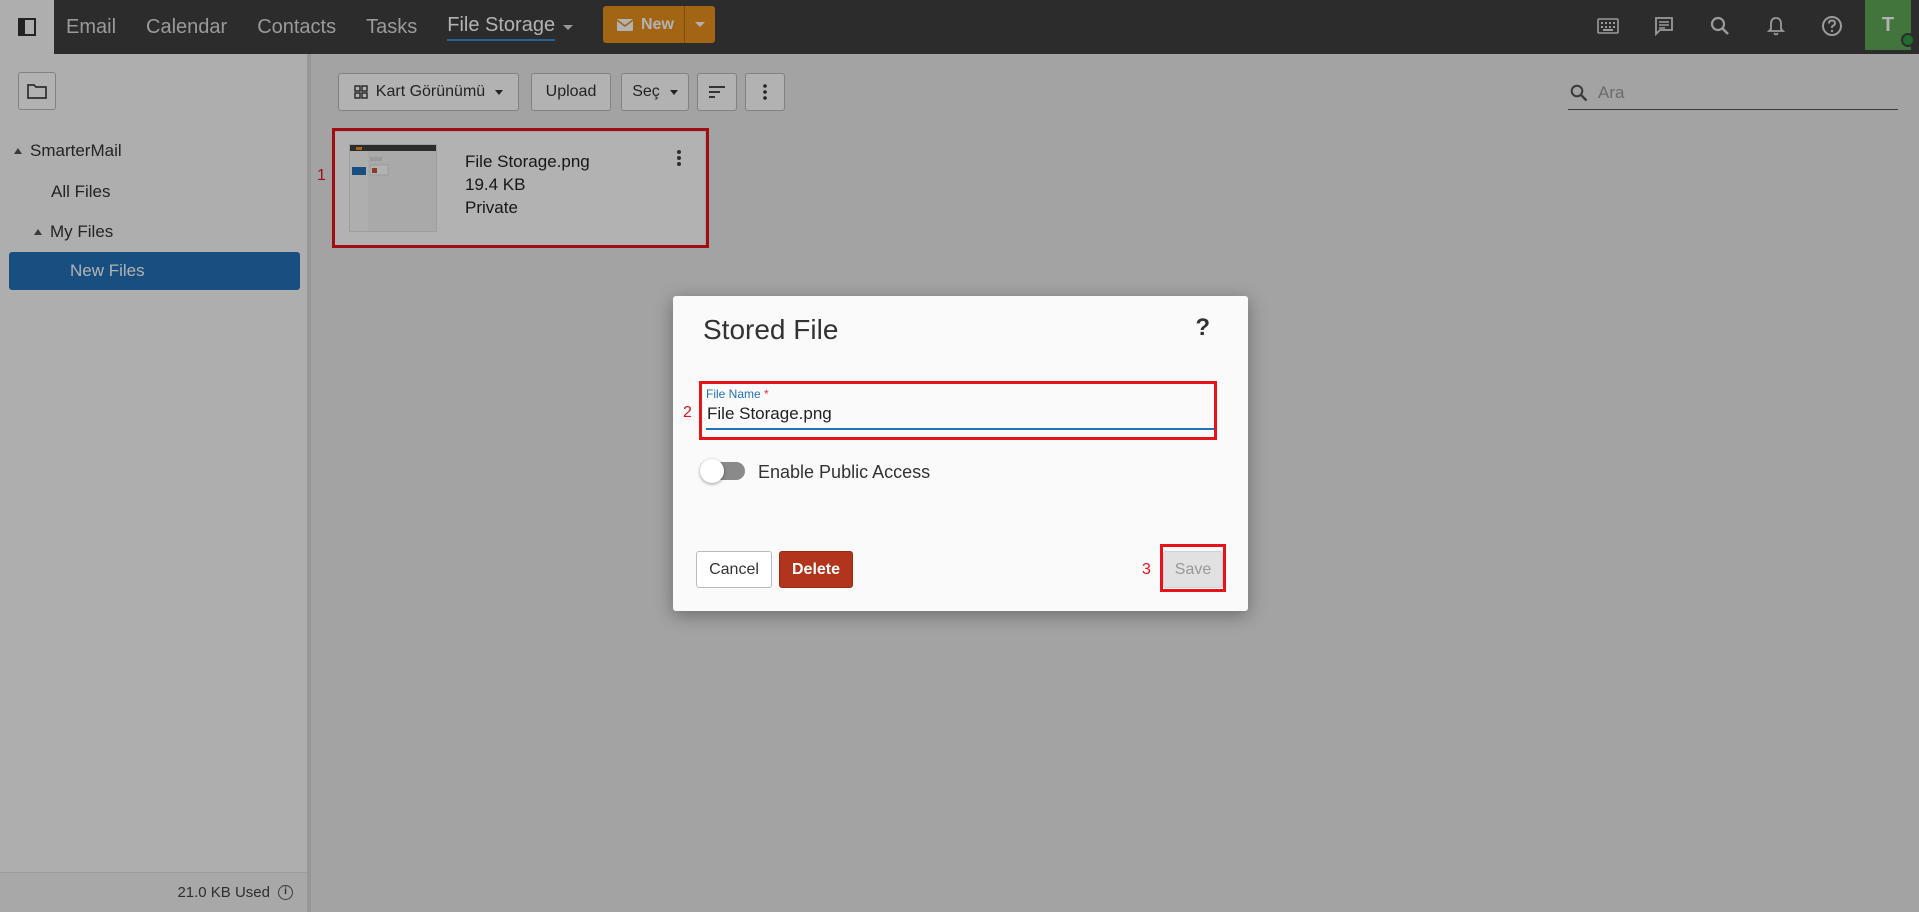  Describe the element at coordinates (687, 412) in the screenshot. I see `step-number: 2` at that location.